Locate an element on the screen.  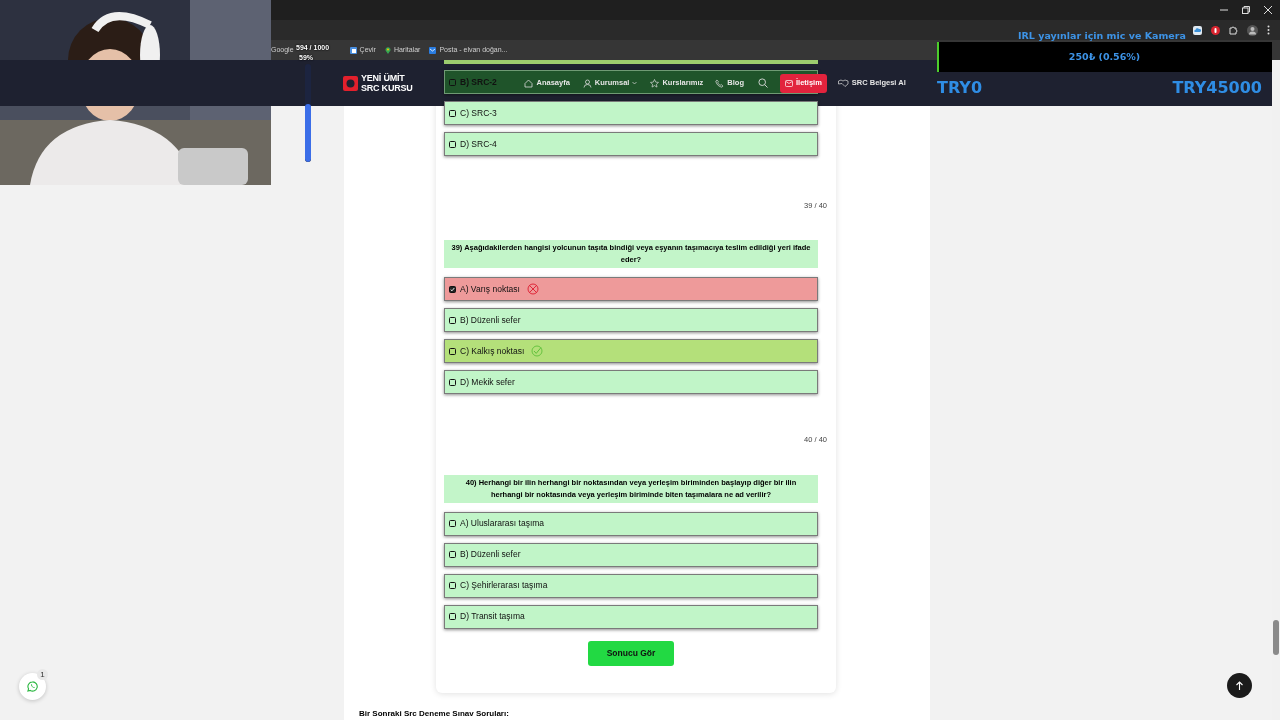
phone-icon is located at coordinates (720, 83).